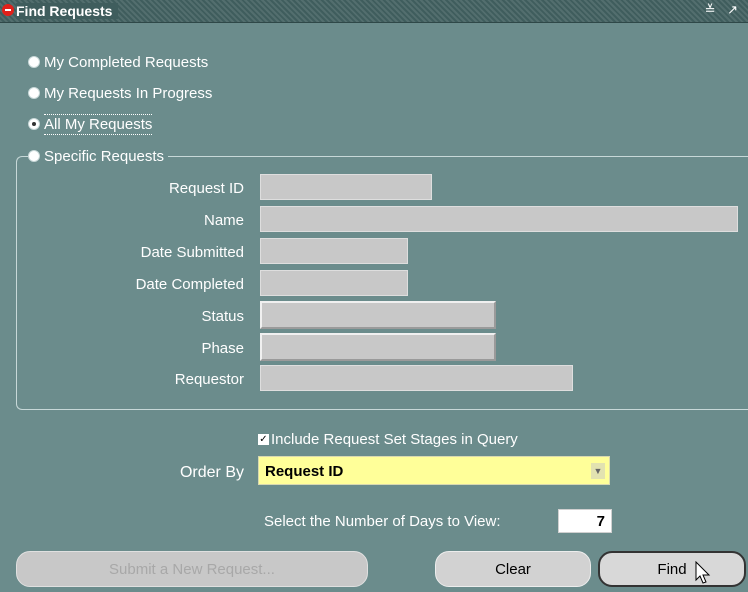 This screenshot has width=748, height=592. Describe the element at coordinates (598, 471) in the screenshot. I see `chevron-down-icon: ▼` at that location.